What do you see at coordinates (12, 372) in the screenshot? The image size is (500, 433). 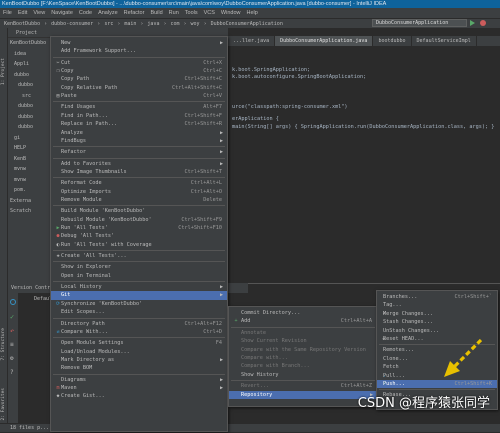 I see `help-icon: ?` at bounding box center [12, 372].